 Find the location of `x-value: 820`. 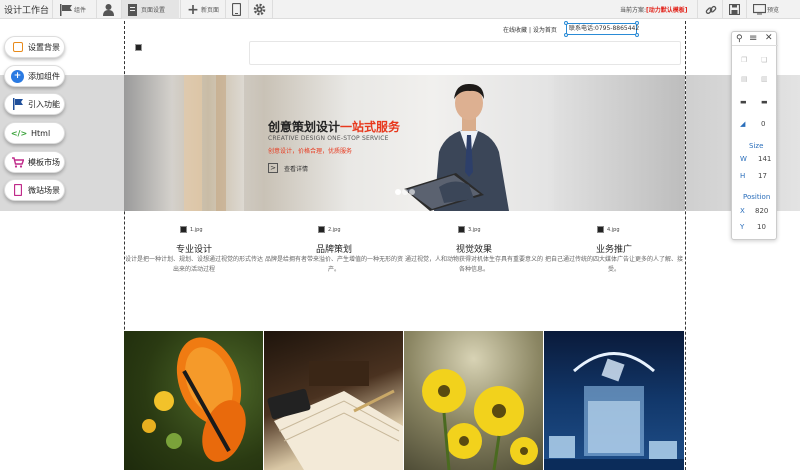

x-value: 820 is located at coordinates (761, 211).